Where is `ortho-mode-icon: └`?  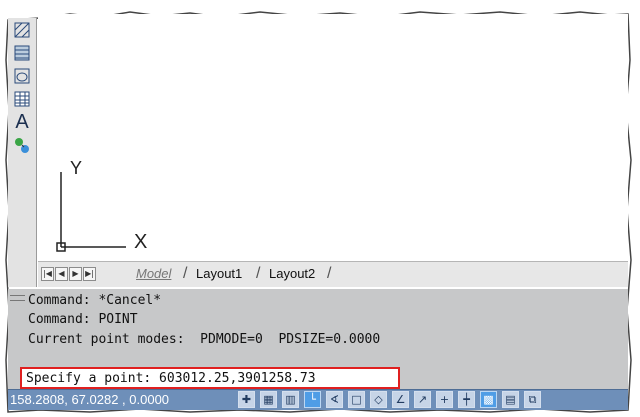 ortho-mode-icon: └ is located at coordinates (312, 399).